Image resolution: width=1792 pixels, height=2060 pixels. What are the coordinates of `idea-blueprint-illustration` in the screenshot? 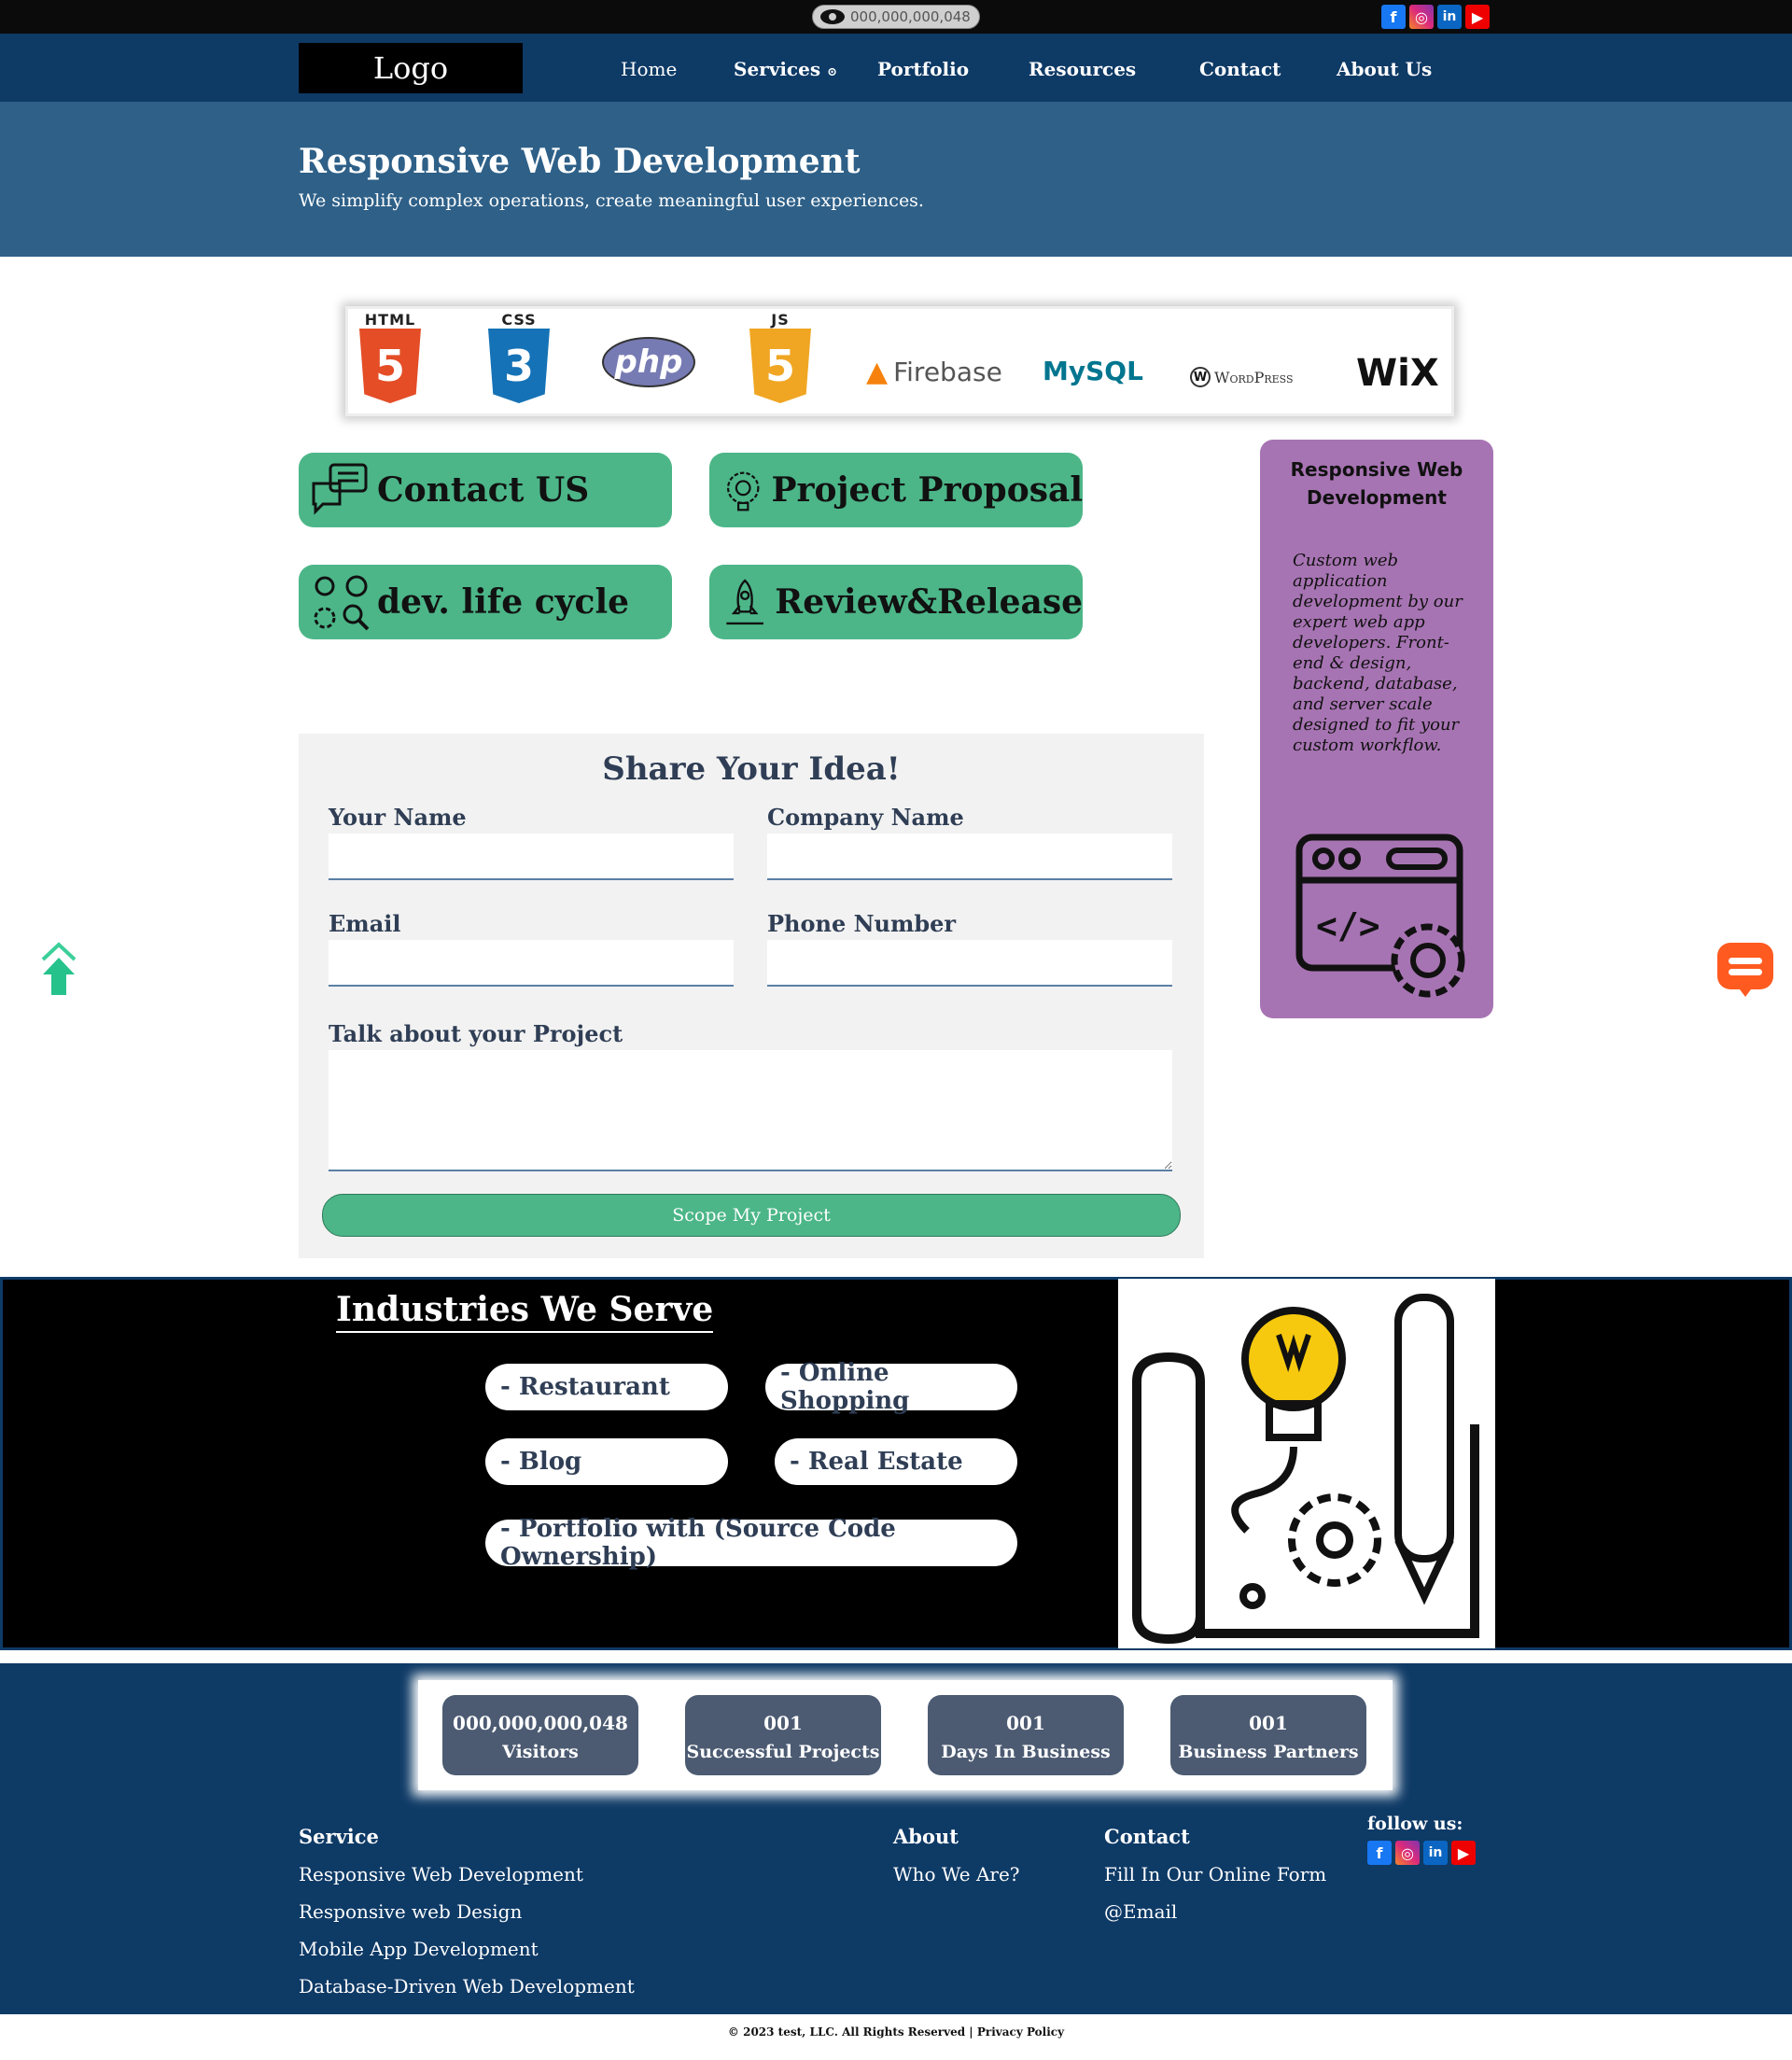 It's located at (1306, 1463).